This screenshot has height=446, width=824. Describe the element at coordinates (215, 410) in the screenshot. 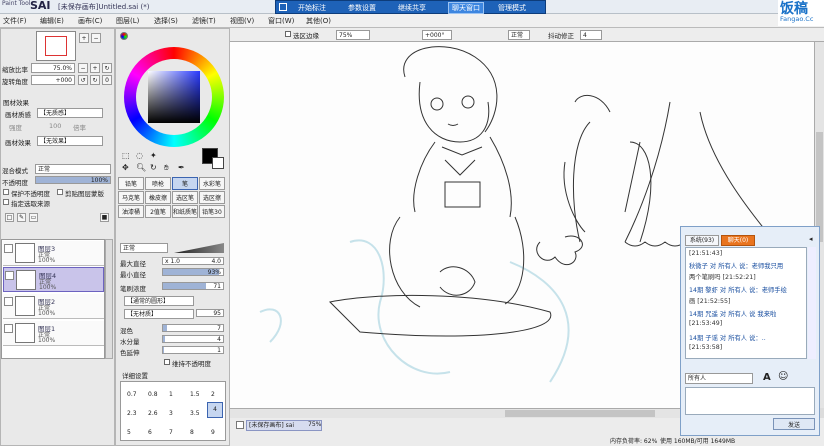

I see `size-preset-selected: 4` at that location.